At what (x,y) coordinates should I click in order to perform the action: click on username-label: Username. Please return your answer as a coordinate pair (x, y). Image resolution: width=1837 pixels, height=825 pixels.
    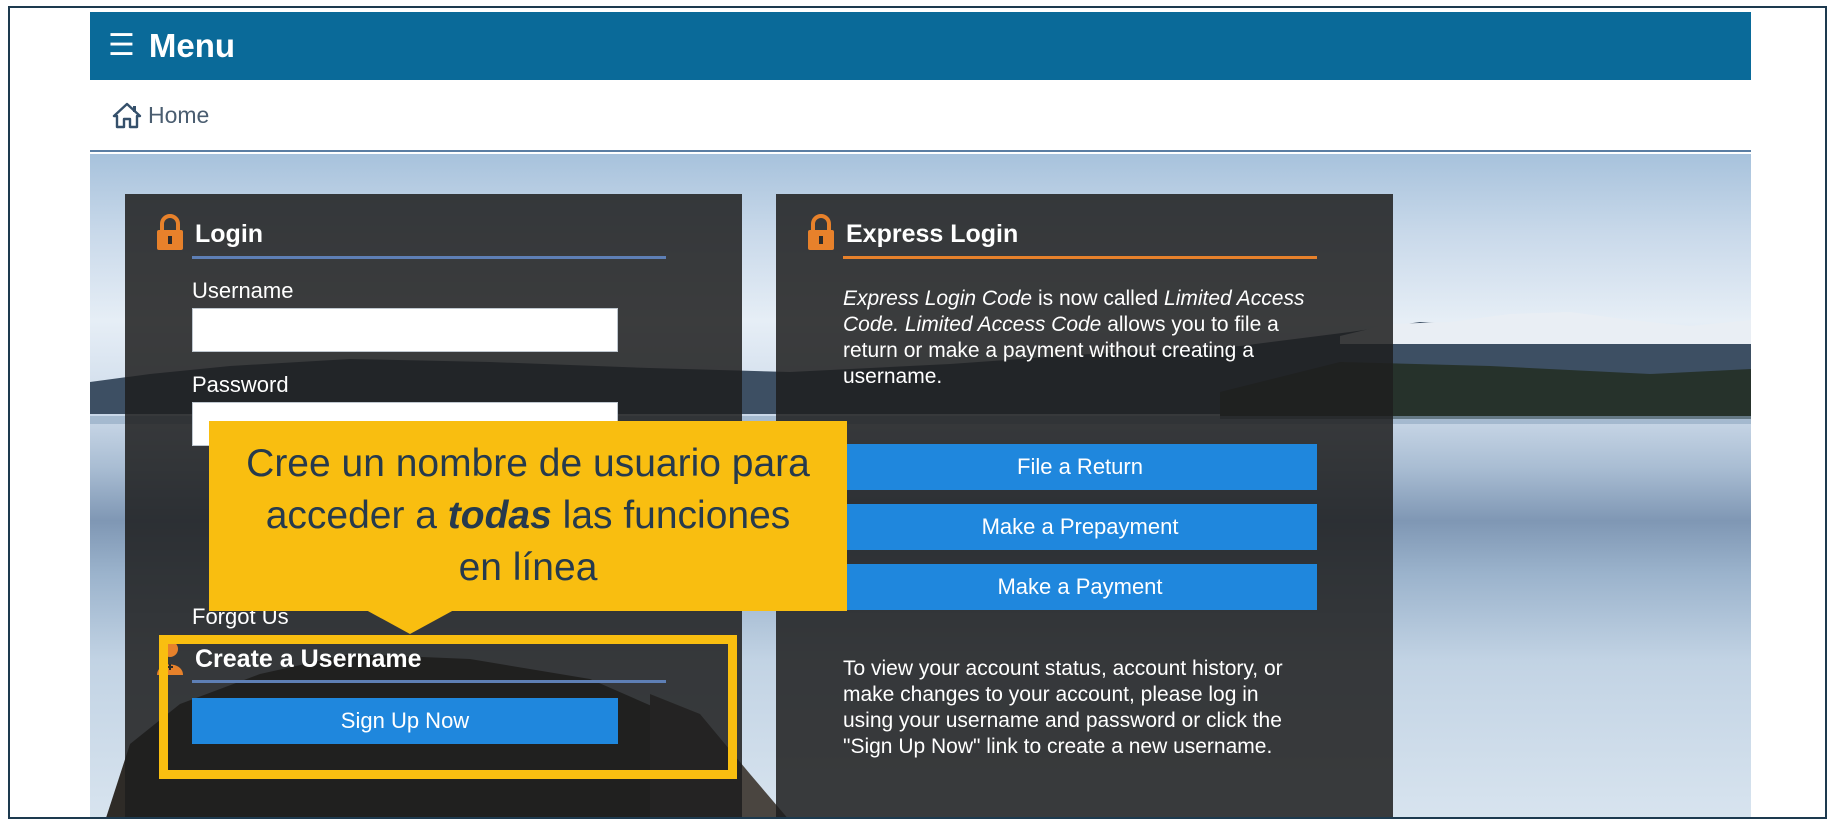
    Looking at the image, I should click on (243, 290).